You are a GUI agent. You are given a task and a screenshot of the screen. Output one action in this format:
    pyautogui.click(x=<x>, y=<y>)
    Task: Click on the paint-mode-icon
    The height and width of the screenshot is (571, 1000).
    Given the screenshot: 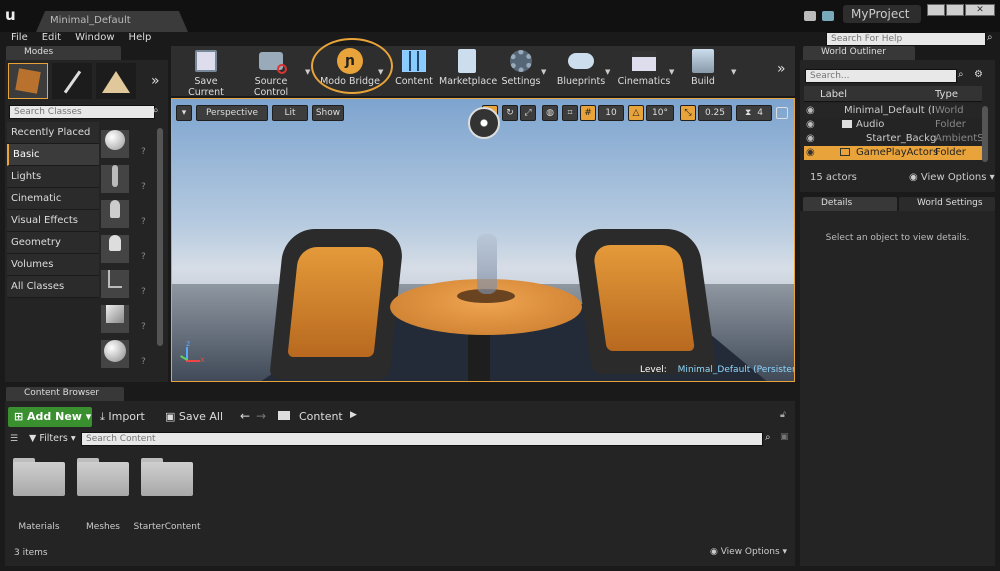 What is the action you would take?
    pyautogui.click(x=72, y=81)
    